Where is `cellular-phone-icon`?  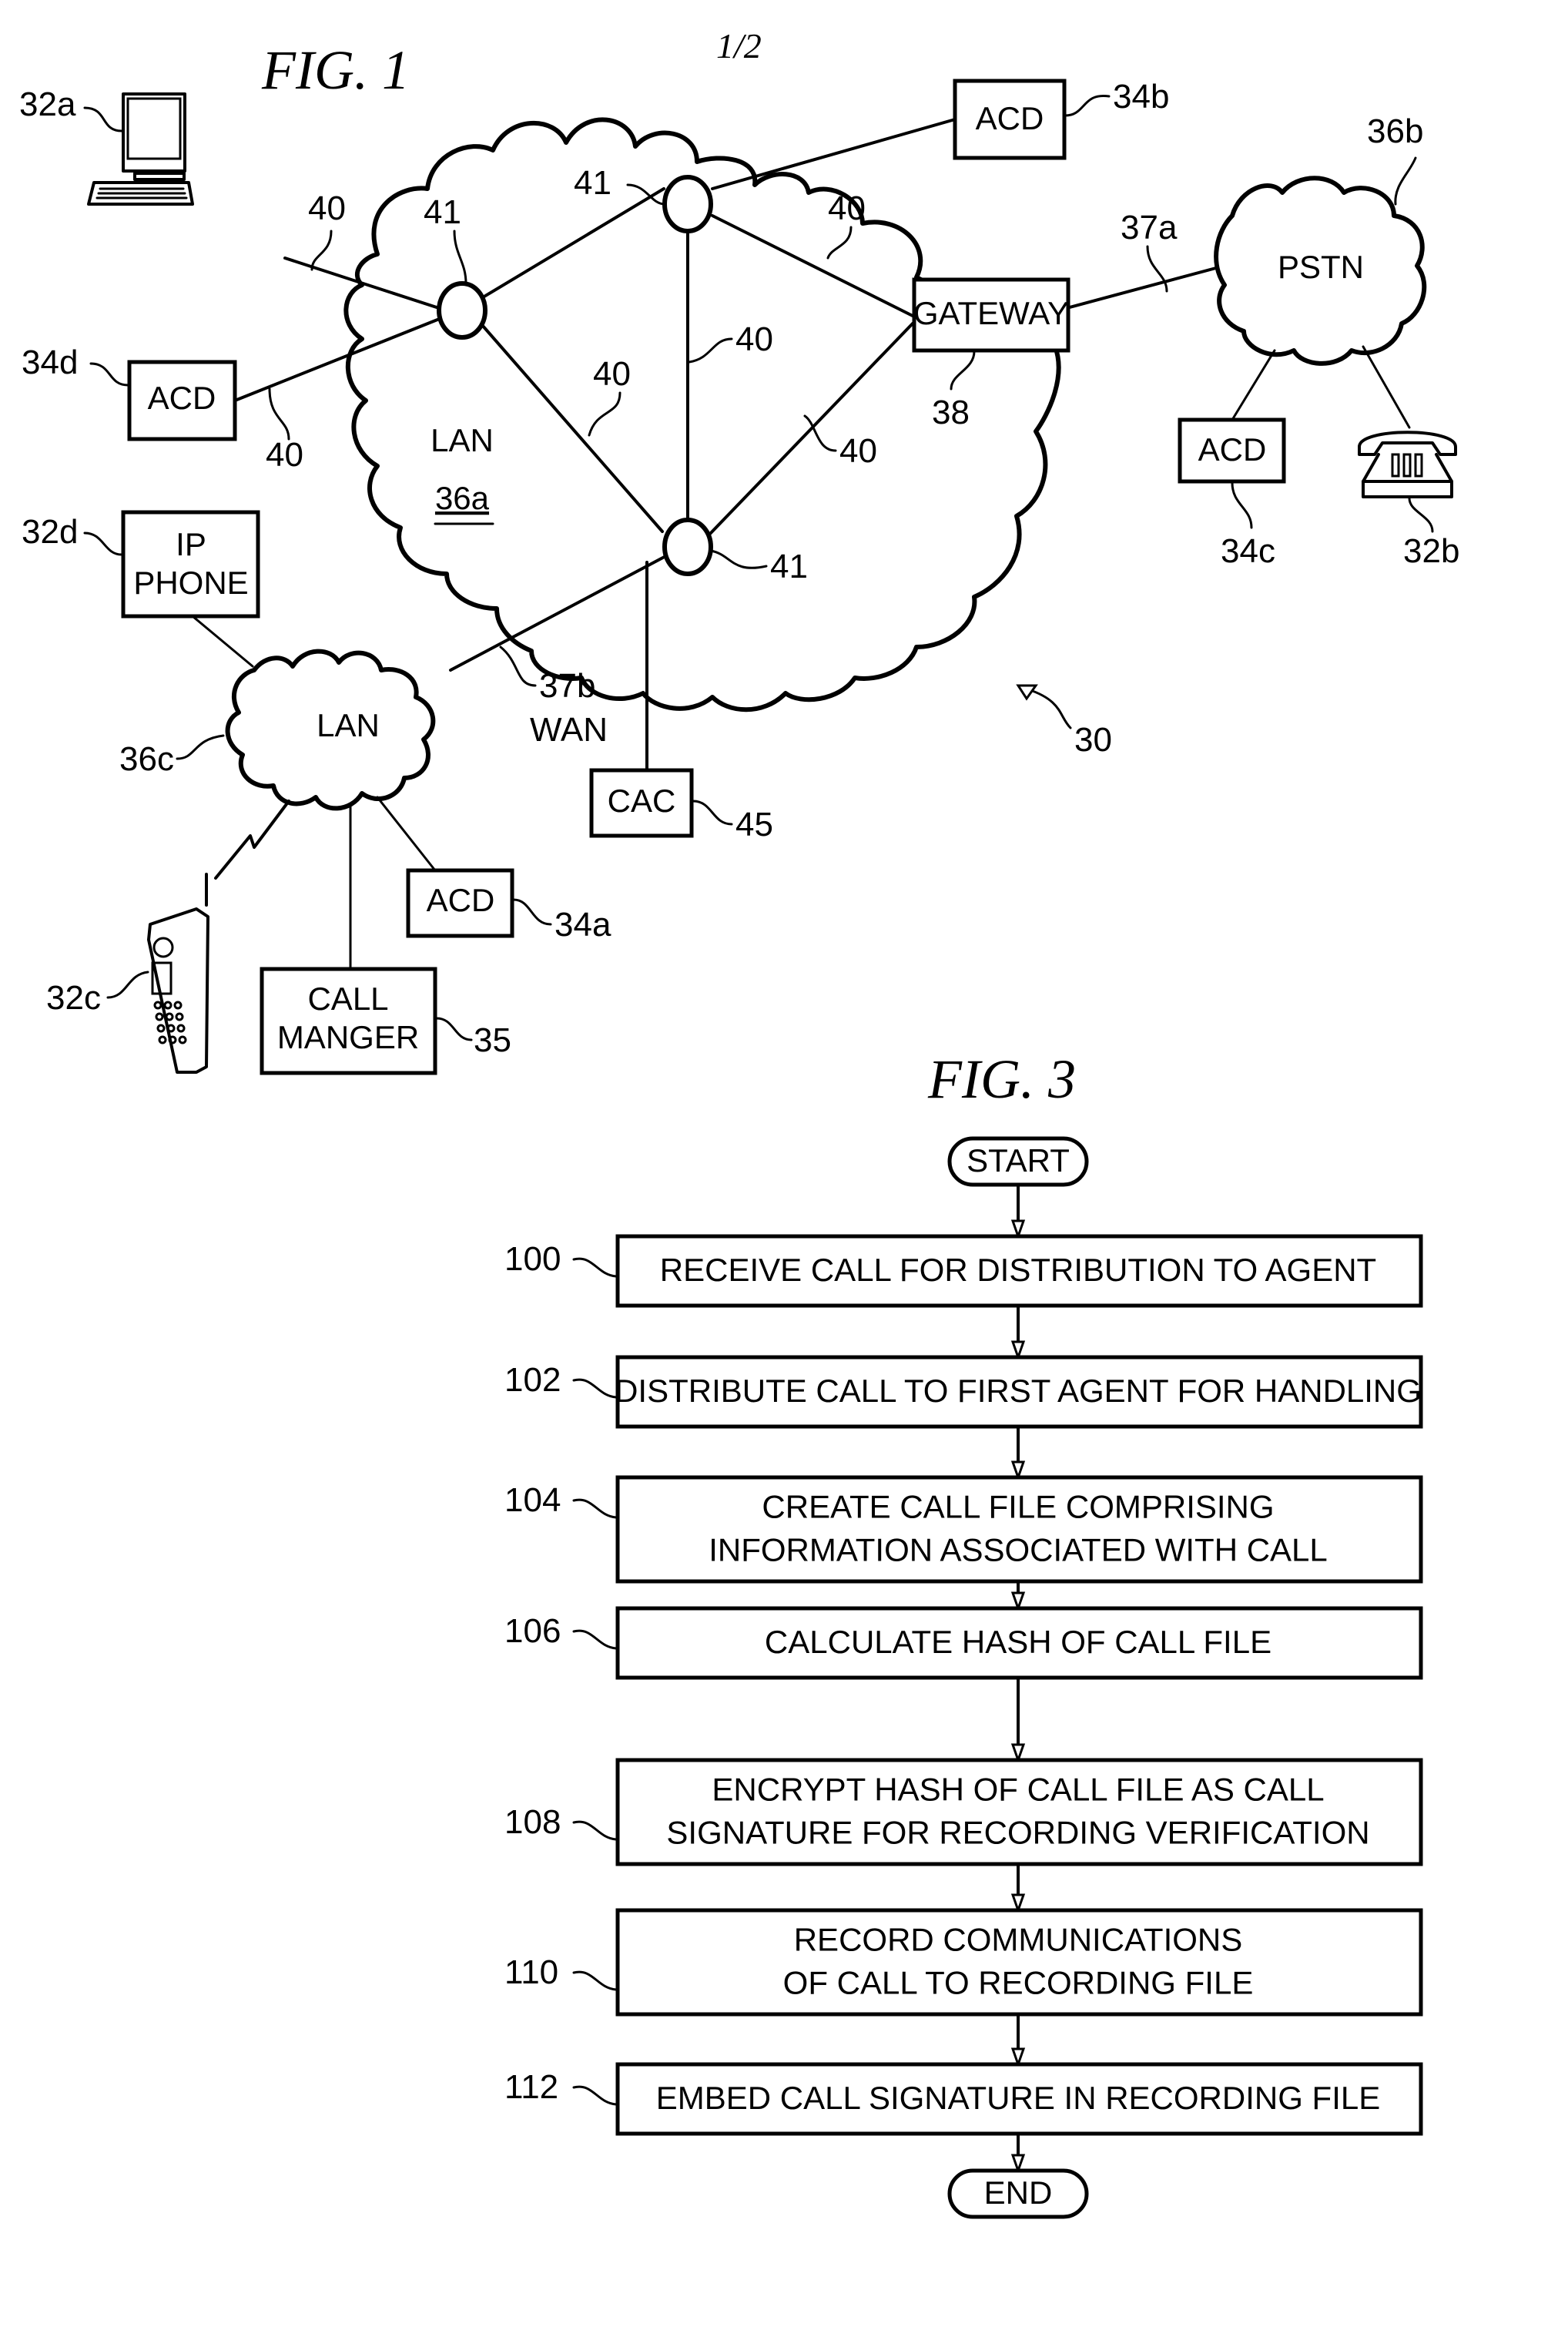
cellular-phone-icon is located at coordinates (178, 973).